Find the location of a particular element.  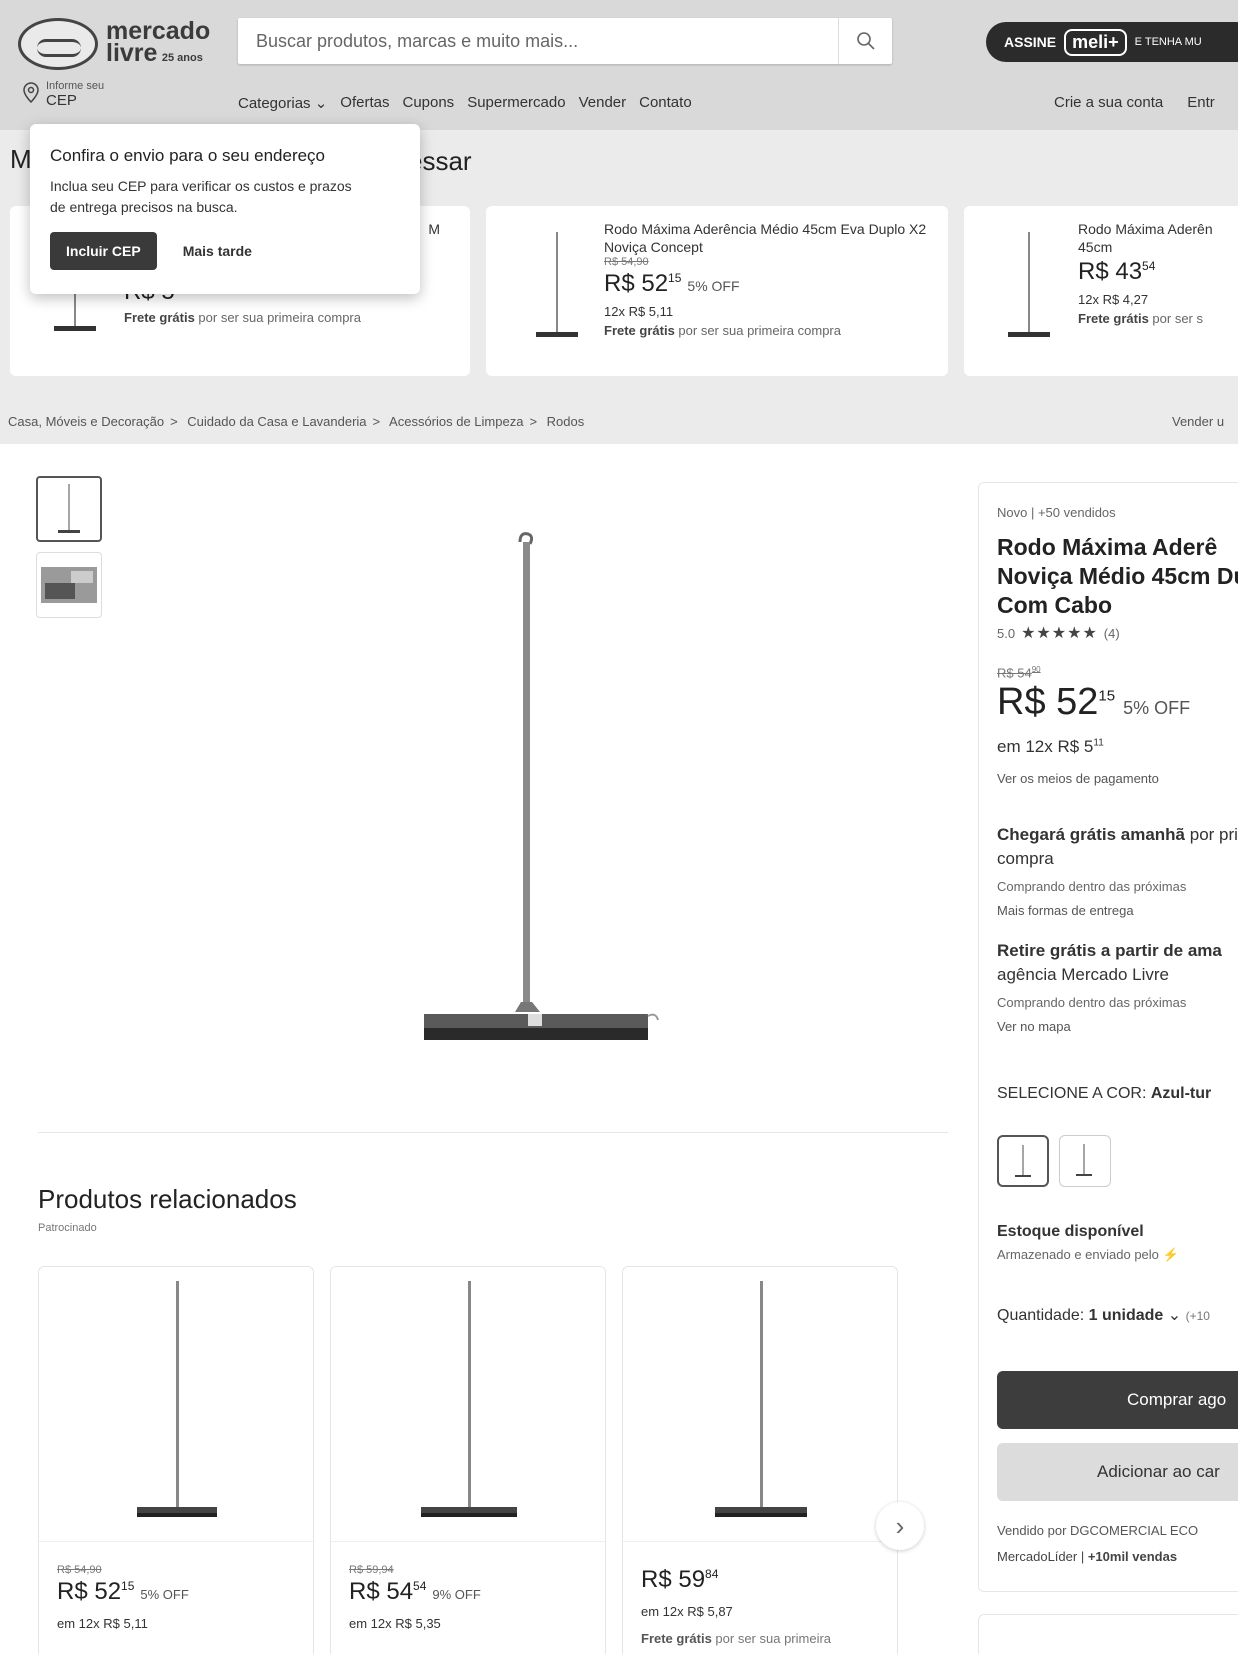

nav-vender: Vender is located at coordinates (603, 103).